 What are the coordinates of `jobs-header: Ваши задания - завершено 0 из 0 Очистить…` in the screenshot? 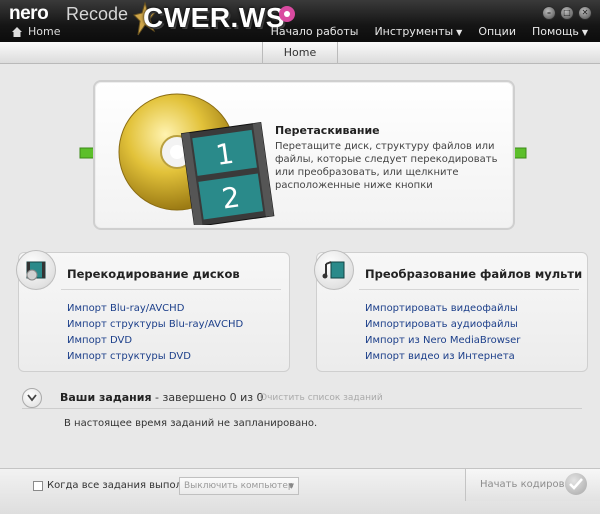 It's located at (302, 399).